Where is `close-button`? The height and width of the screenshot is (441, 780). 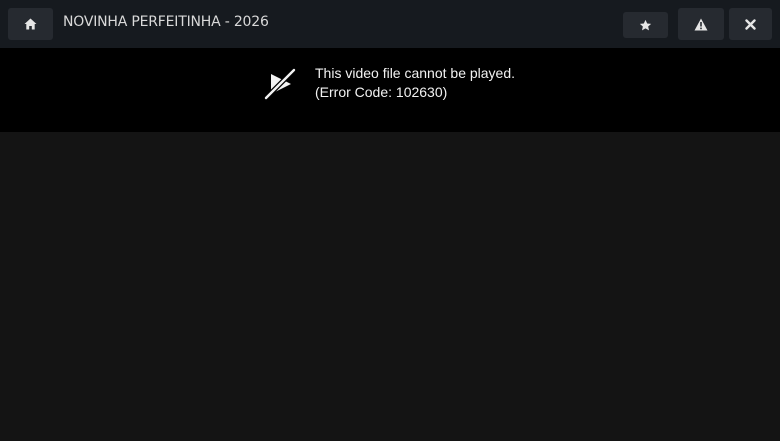 close-button is located at coordinates (750, 24).